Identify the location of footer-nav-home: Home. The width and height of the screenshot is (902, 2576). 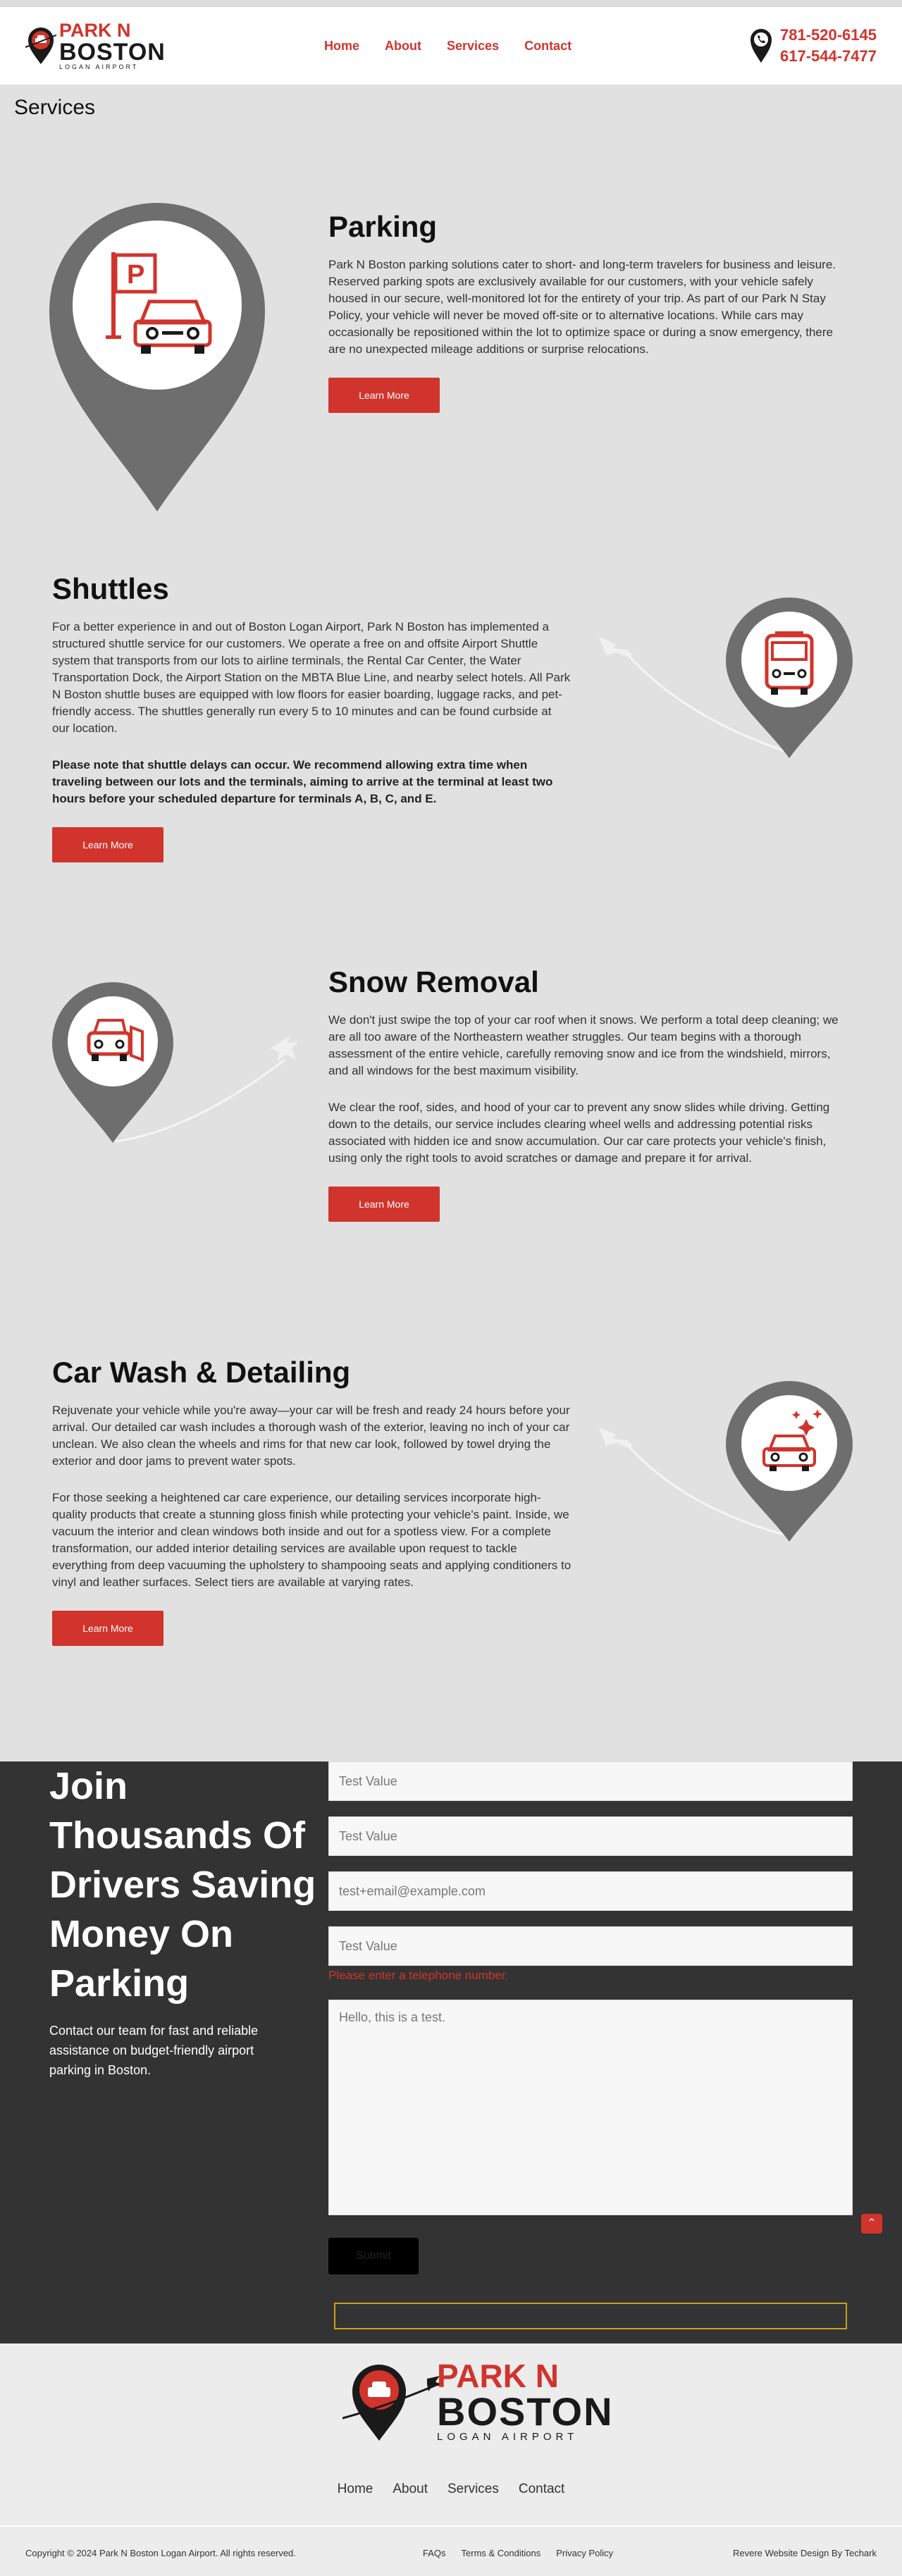
(355, 2489).